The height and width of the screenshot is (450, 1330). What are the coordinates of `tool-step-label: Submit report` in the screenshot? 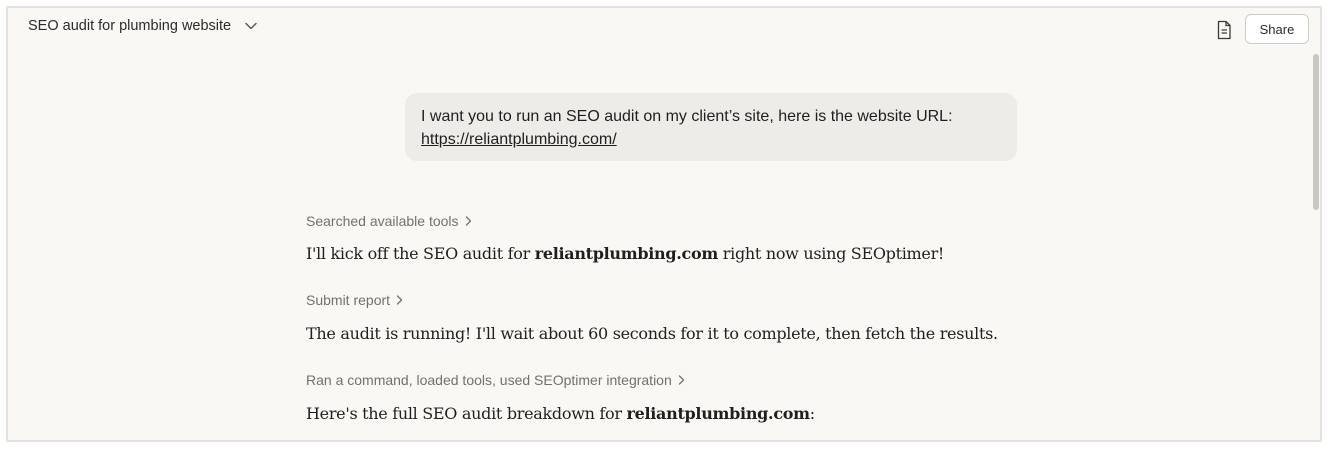 It's located at (348, 300).